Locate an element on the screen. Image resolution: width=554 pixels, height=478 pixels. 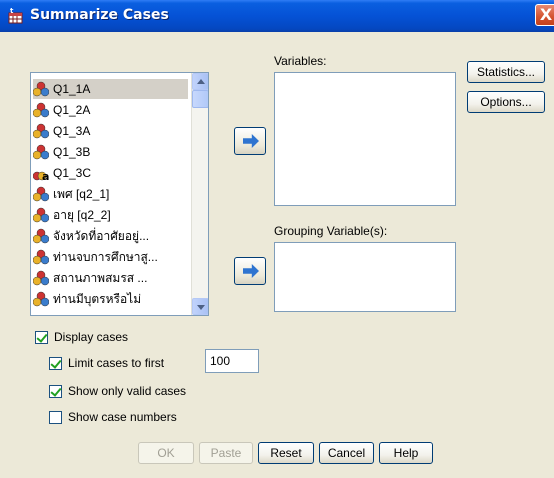
limit-cases-checkbox is located at coordinates (55, 363).